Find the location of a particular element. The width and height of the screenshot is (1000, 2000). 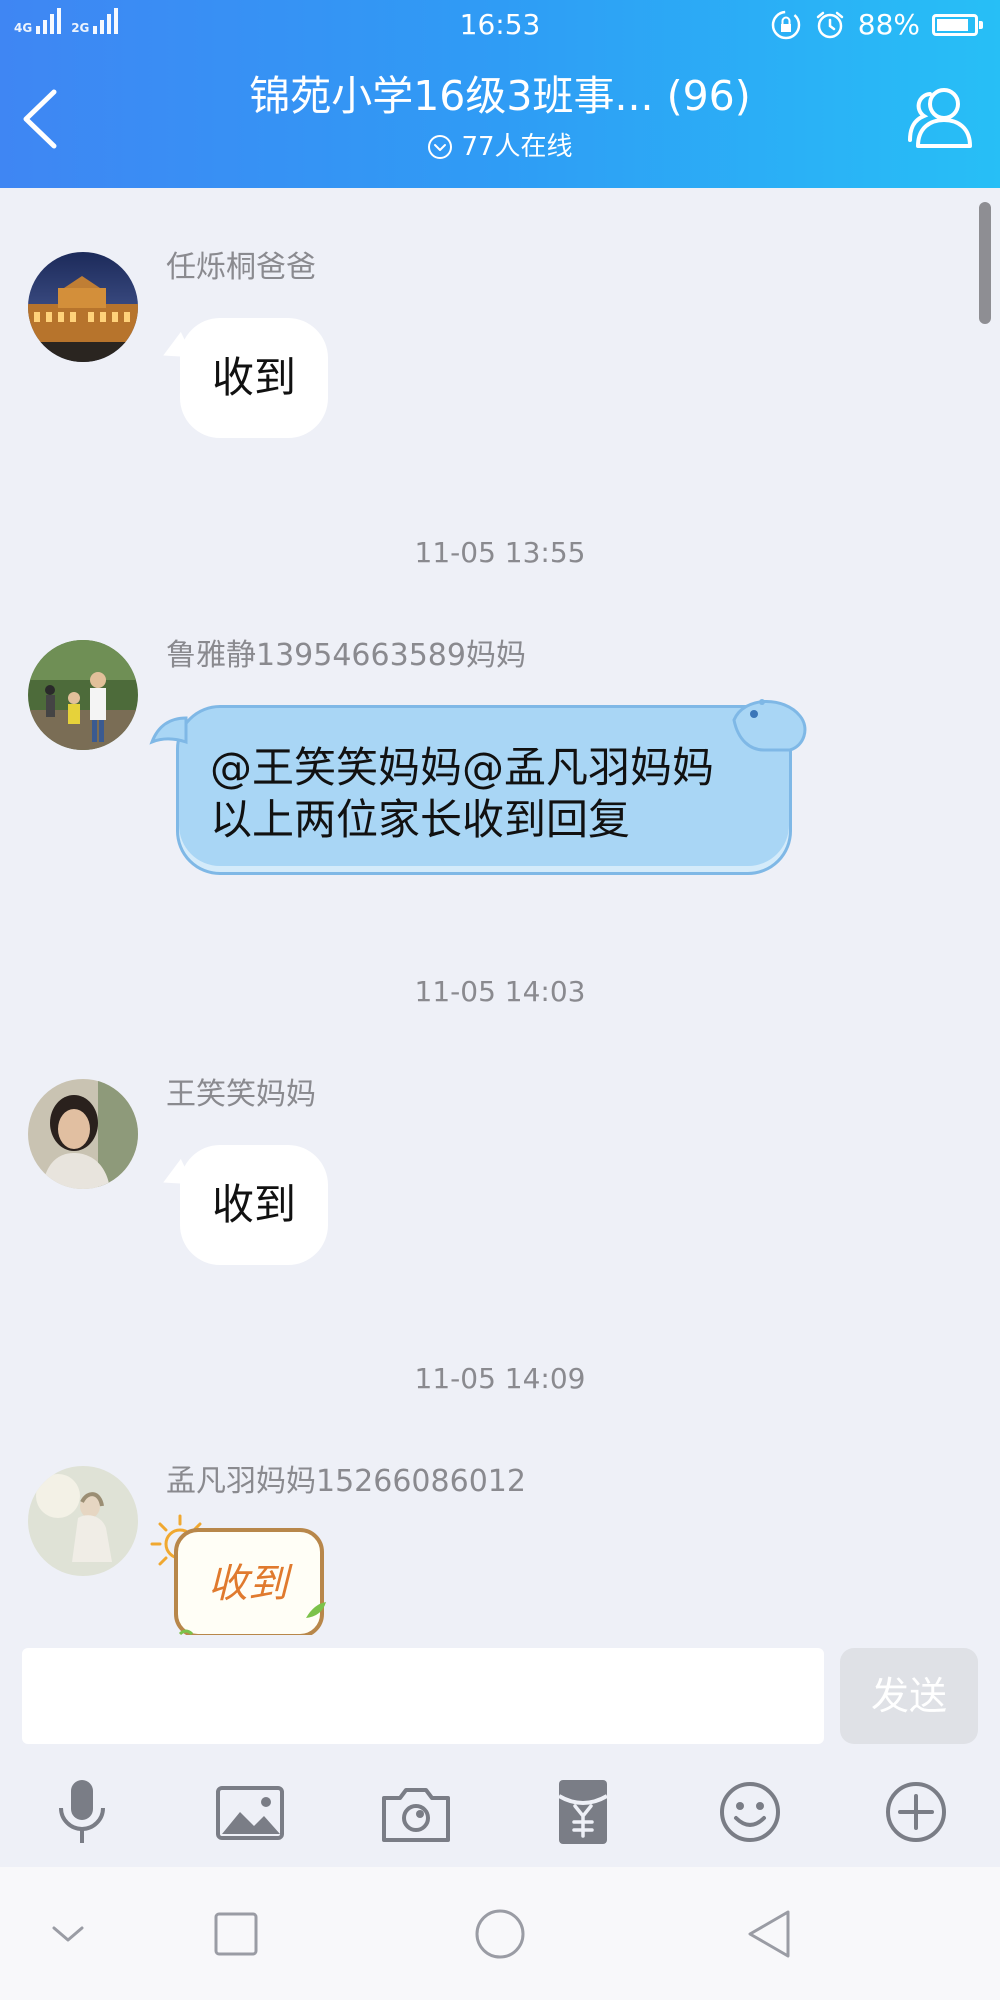

chevron-down-icon is located at coordinates (68, 1934).